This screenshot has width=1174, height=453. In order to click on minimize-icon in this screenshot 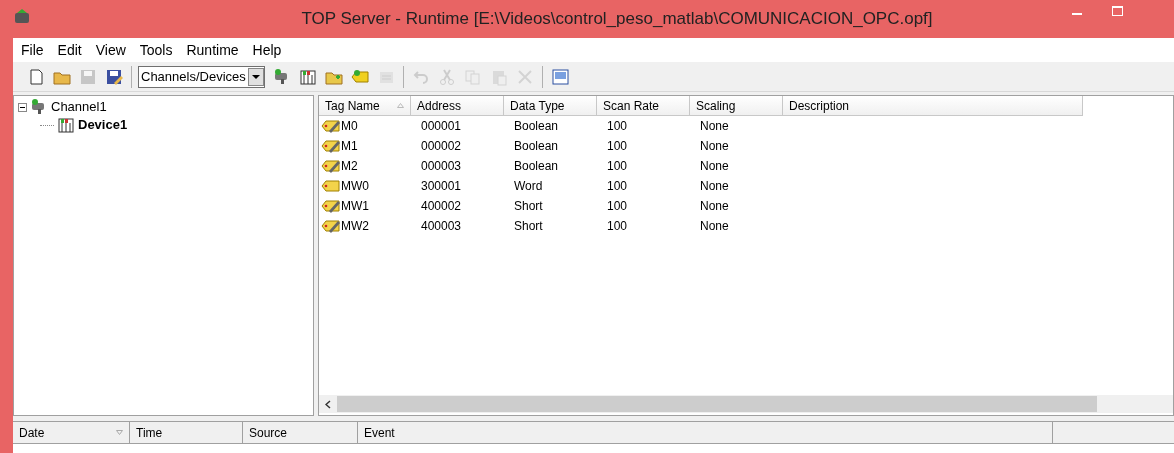, I will do `click(1077, 13)`.